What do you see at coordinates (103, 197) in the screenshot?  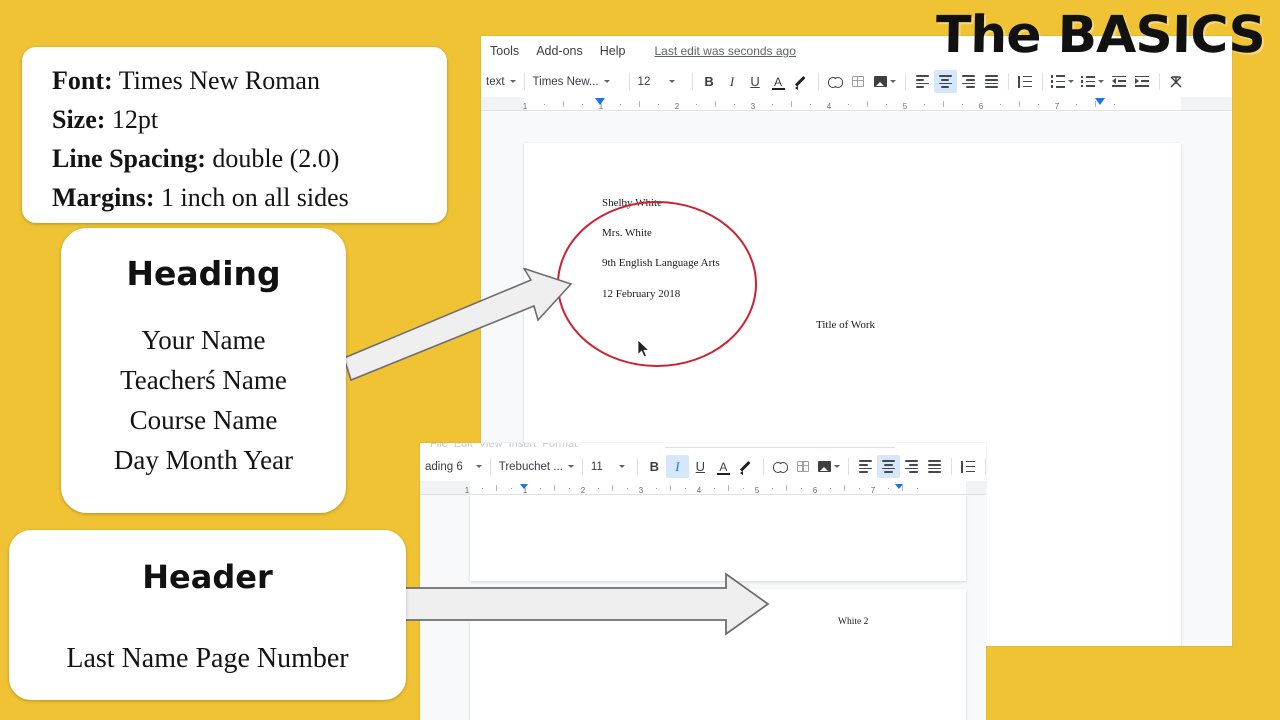 I see `basics-label-margins: Margins:` at bounding box center [103, 197].